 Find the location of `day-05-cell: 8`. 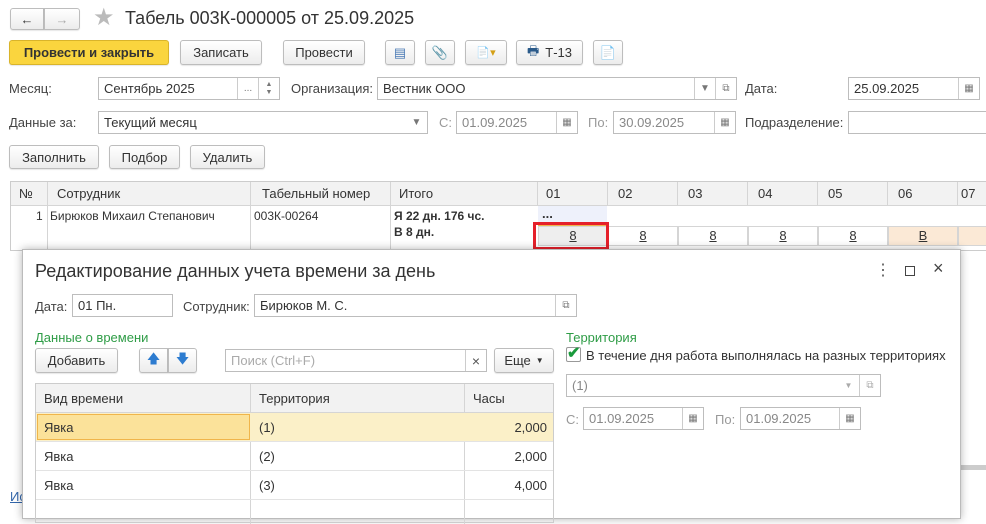

day-05-cell: 8 is located at coordinates (853, 236).